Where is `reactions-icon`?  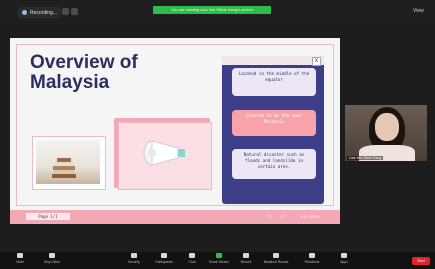
reactions-icon is located at coordinates (312, 255).